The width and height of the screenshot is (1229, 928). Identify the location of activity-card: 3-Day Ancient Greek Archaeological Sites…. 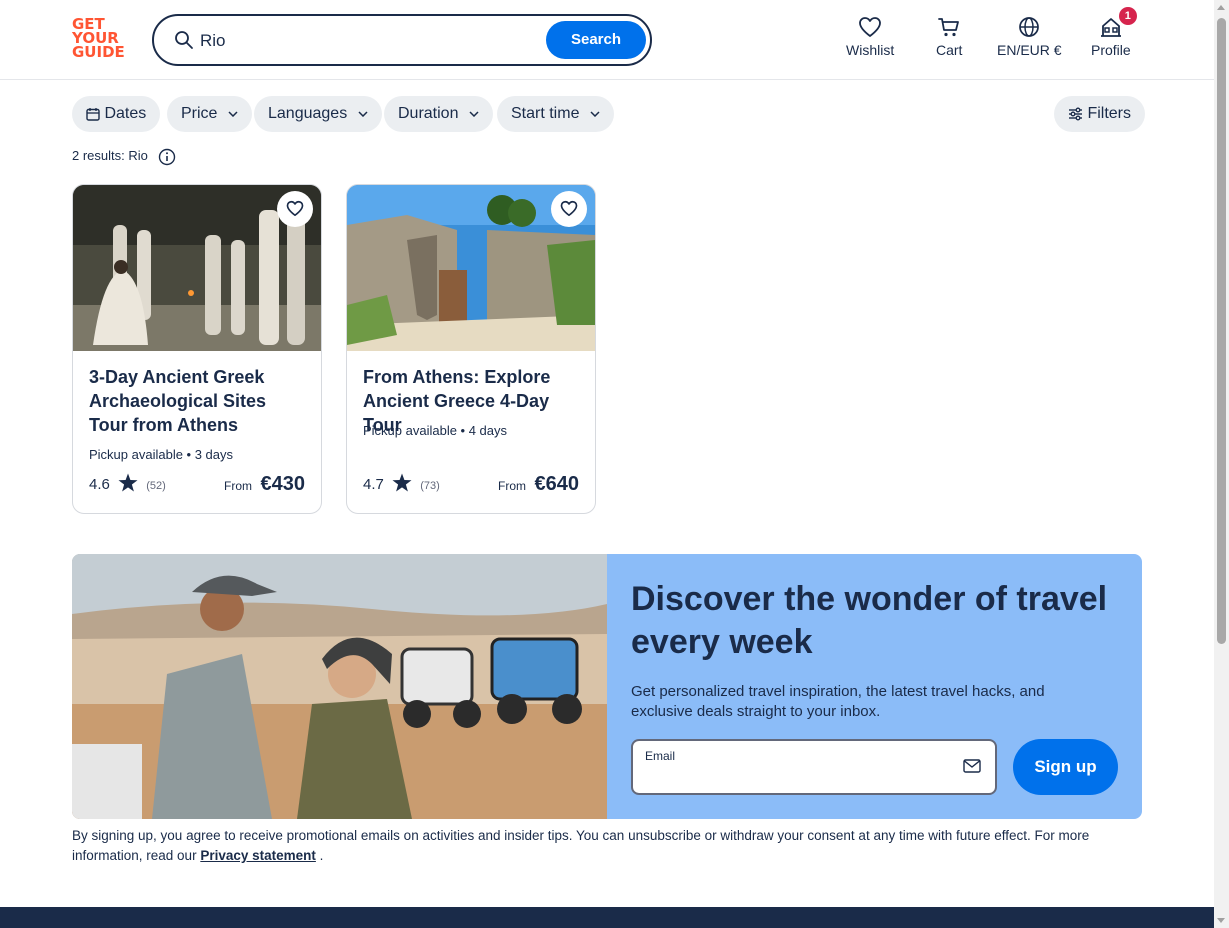
(197, 349).